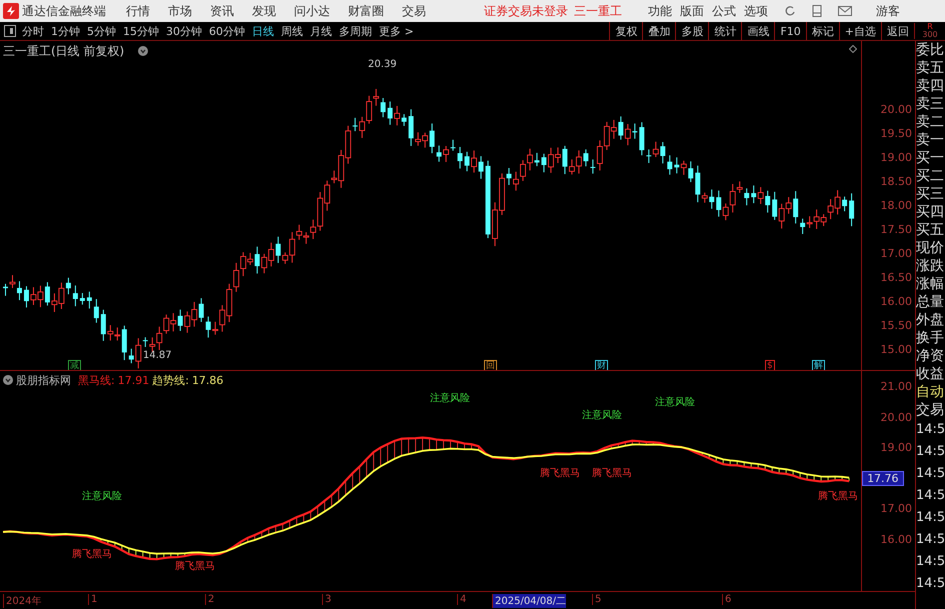  What do you see at coordinates (598, 11) in the screenshot?
I see `stock-name: 三一重工` at bounding box center [598, 11].